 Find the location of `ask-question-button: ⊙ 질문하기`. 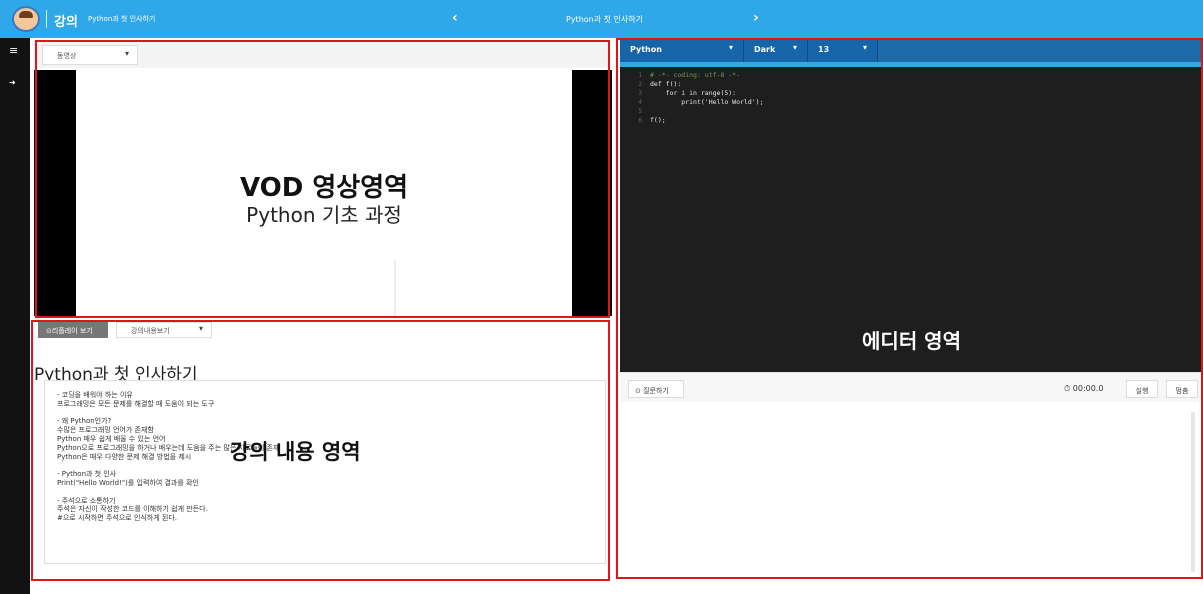

ask-question-button: ⊙ 질문하기 is located at coordinates (656, 389).